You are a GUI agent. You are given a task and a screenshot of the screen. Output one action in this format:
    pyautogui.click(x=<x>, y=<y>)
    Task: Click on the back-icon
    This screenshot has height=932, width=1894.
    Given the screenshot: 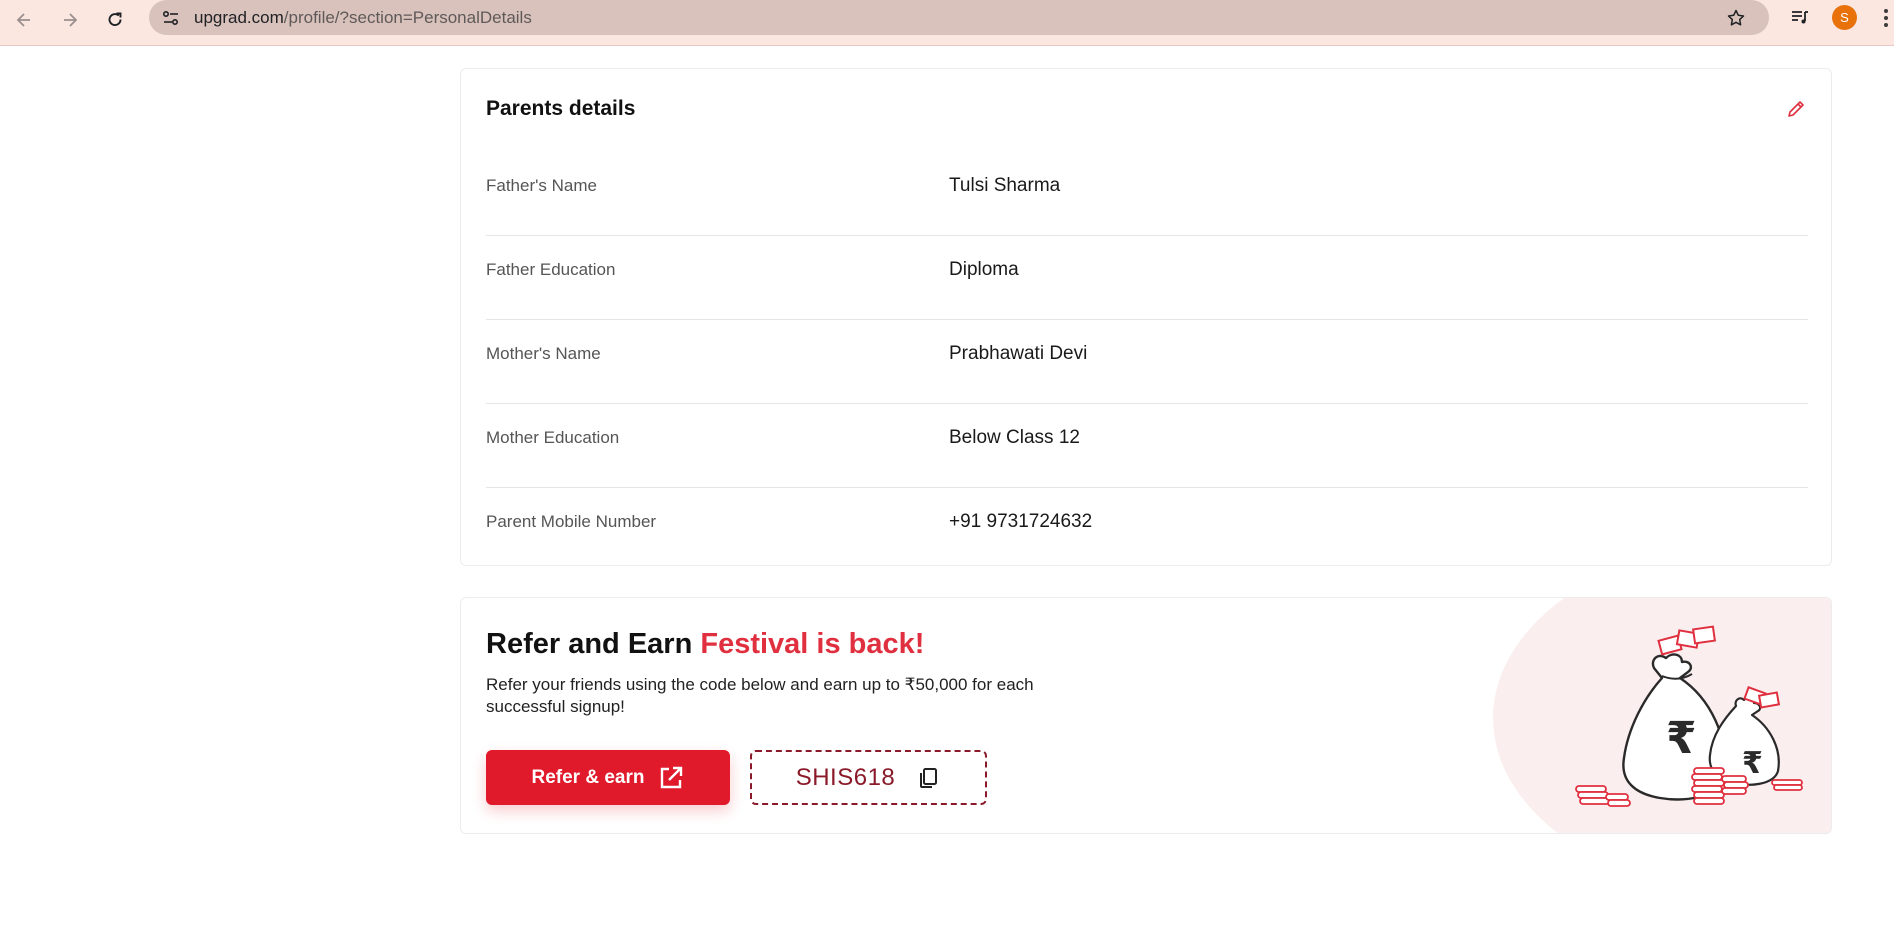 What is the action you would take?
    pyautogui.click(x=23, y=20)
    